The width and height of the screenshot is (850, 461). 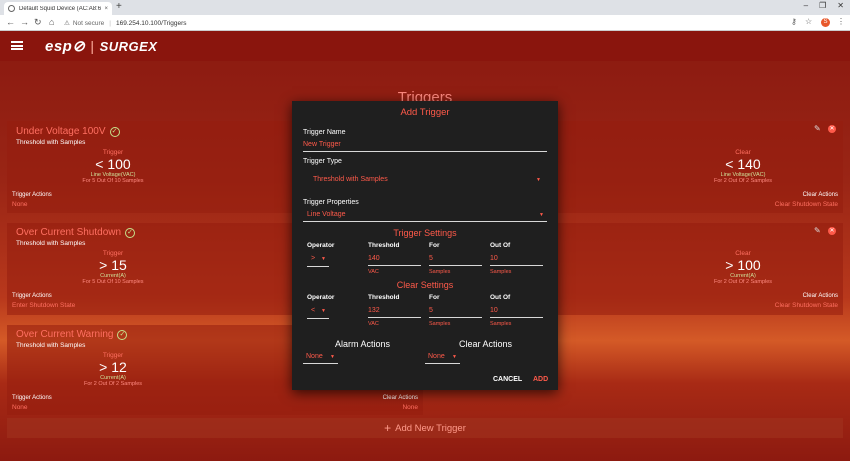 I want to click on trigger-properties-select: Line Voltage, so click(x=326, y=214).